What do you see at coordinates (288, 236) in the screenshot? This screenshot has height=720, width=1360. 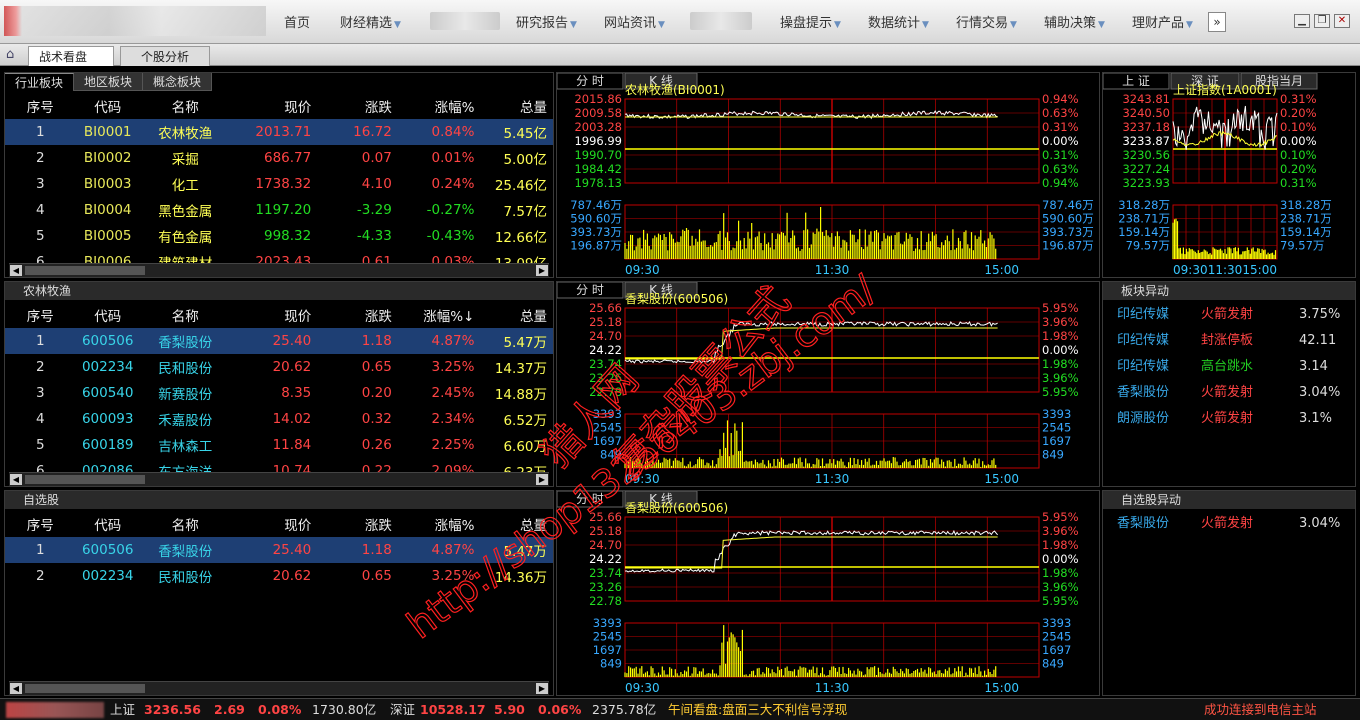 I see `price: 998.32` at bounding box center [288, 236].